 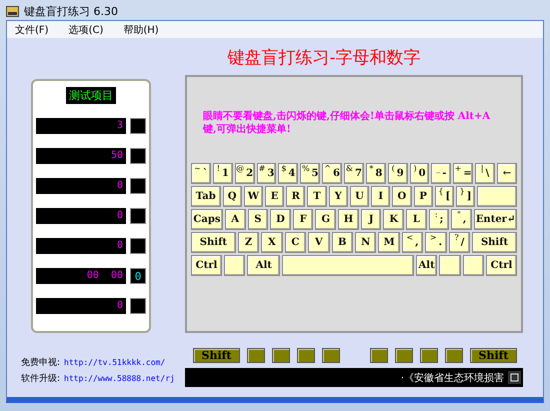 What do you see at coordinates (249, 242) in the screenshot?
I see `key: Z` at bounding box center [249, 242].